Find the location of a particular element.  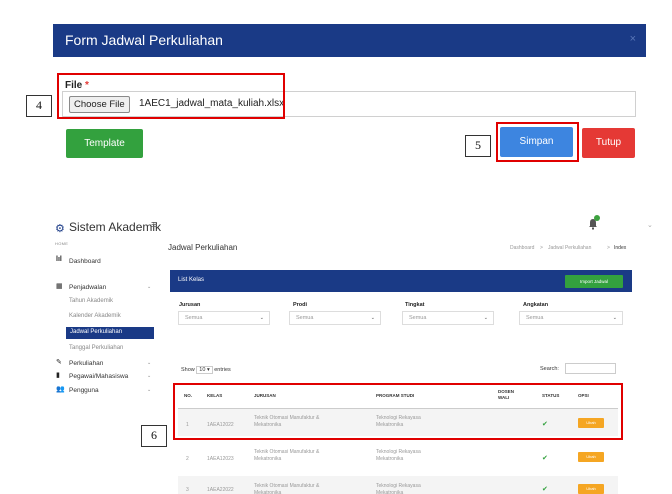

app-title: Sistem Akademik is located at coordinates (115, 227).